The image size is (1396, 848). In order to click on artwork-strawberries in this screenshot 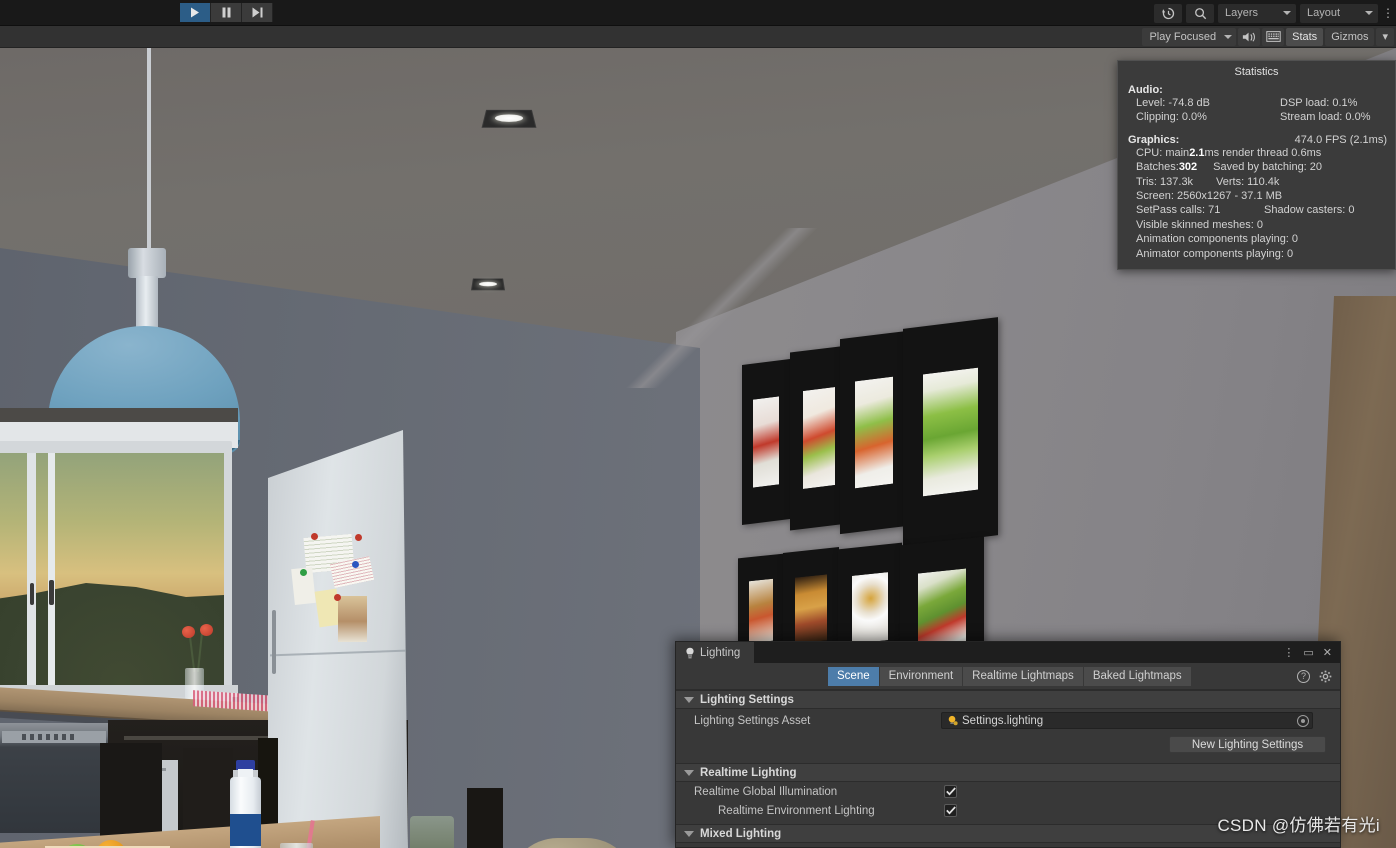, I will do `click(766, 442)`.